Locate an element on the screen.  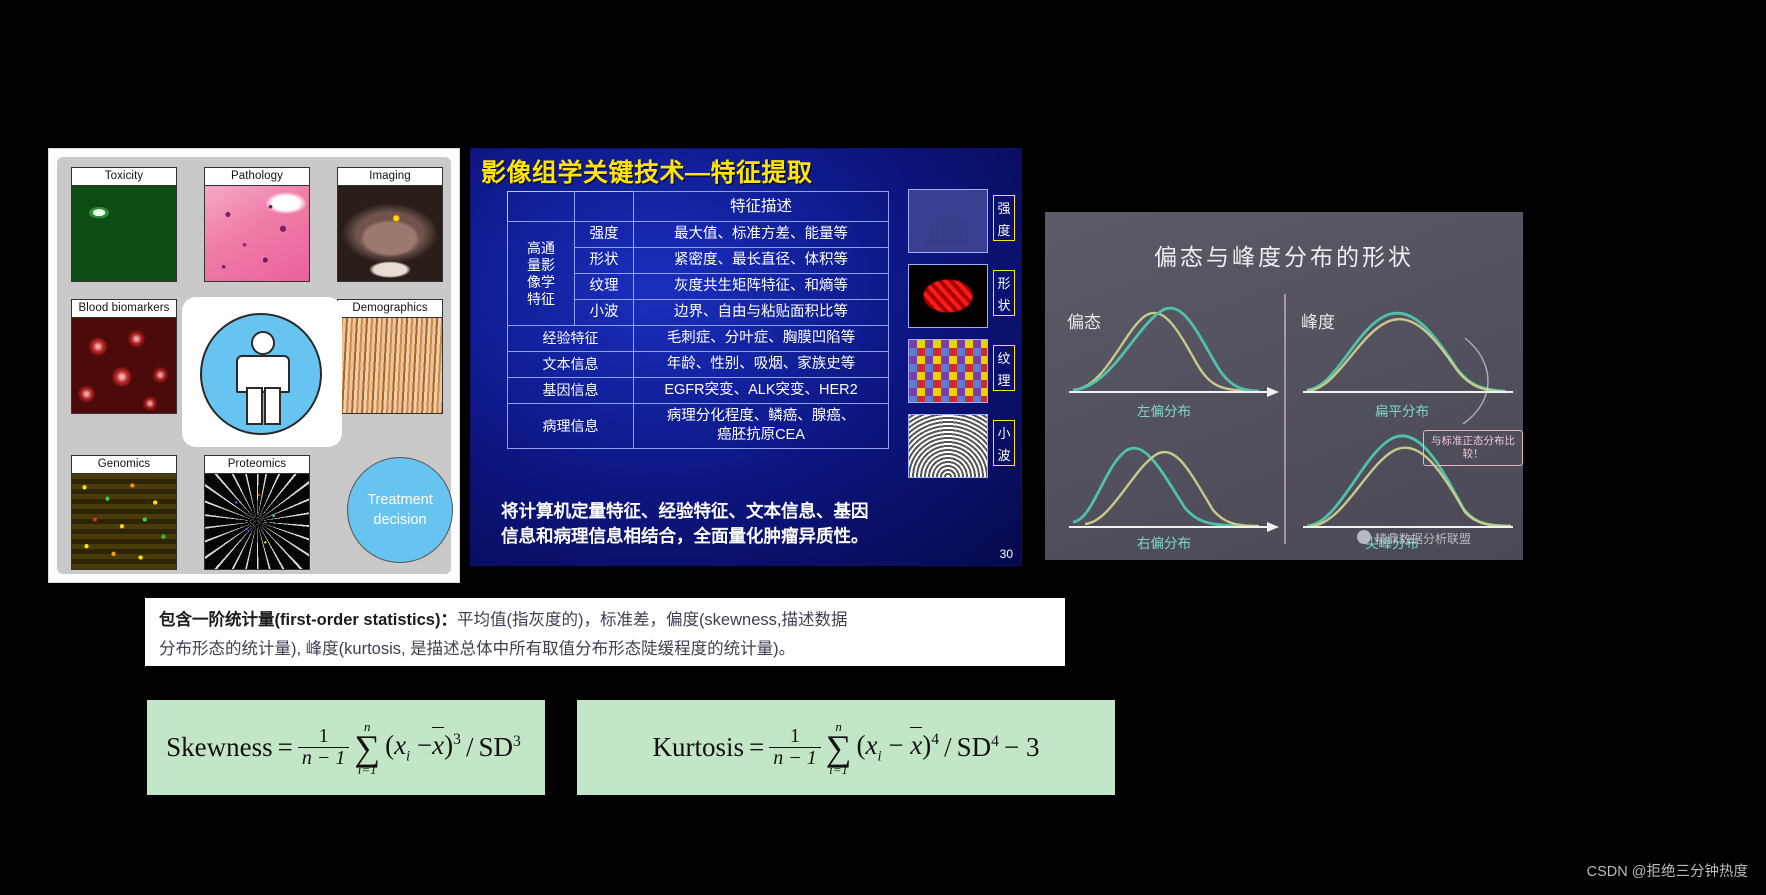
kurtosis-fraction-numerator: 1 is located at coordinates (795, 735).